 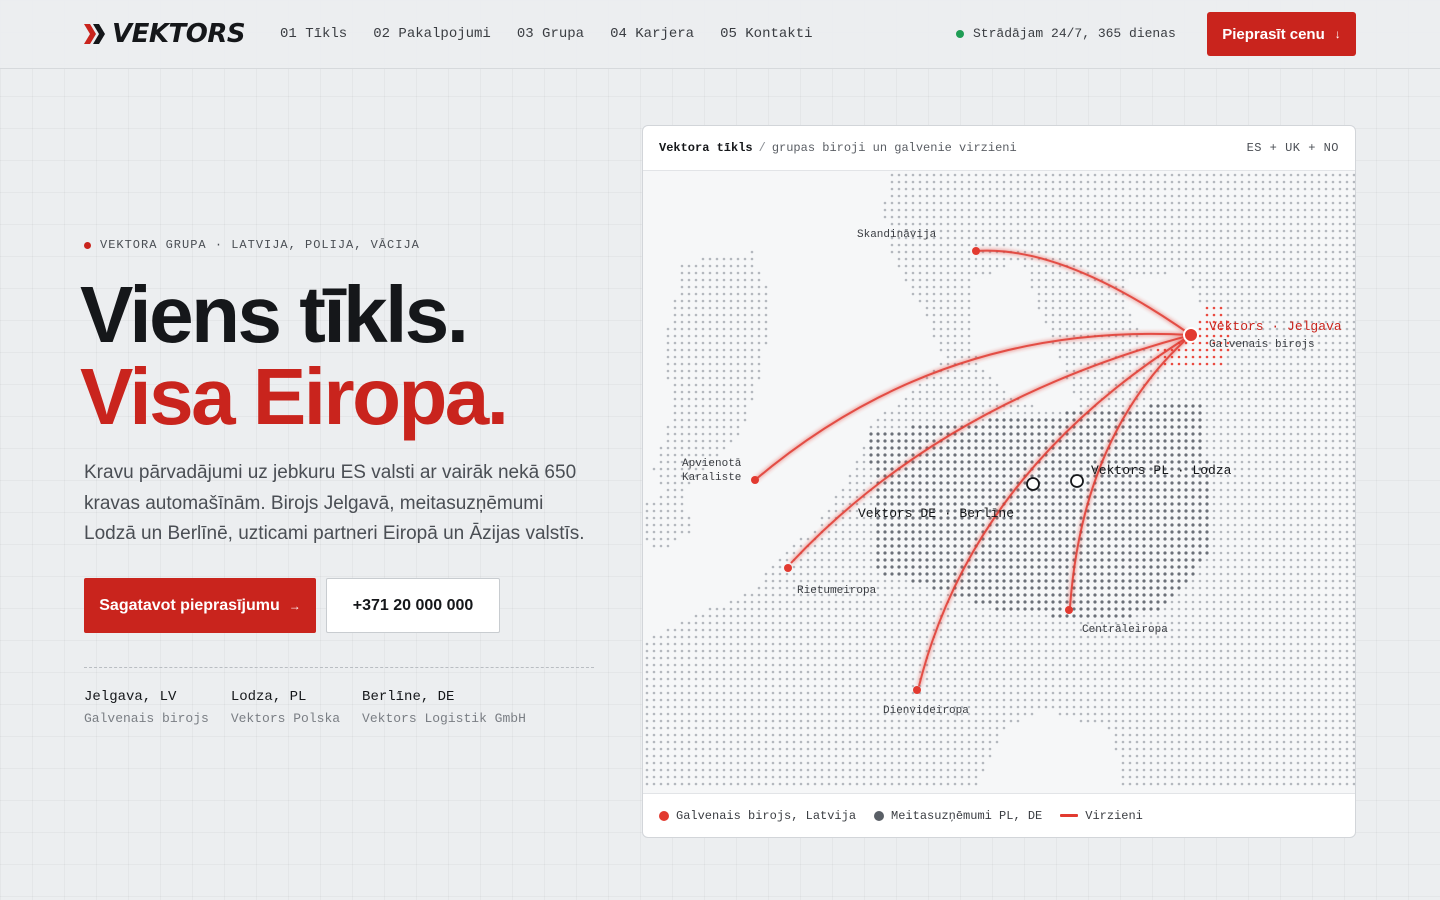 What do you see at coordinates (706, 148) in the screenshot?
I see `map-card-title: Vektora tīkls` at bounding box center [706, 148].